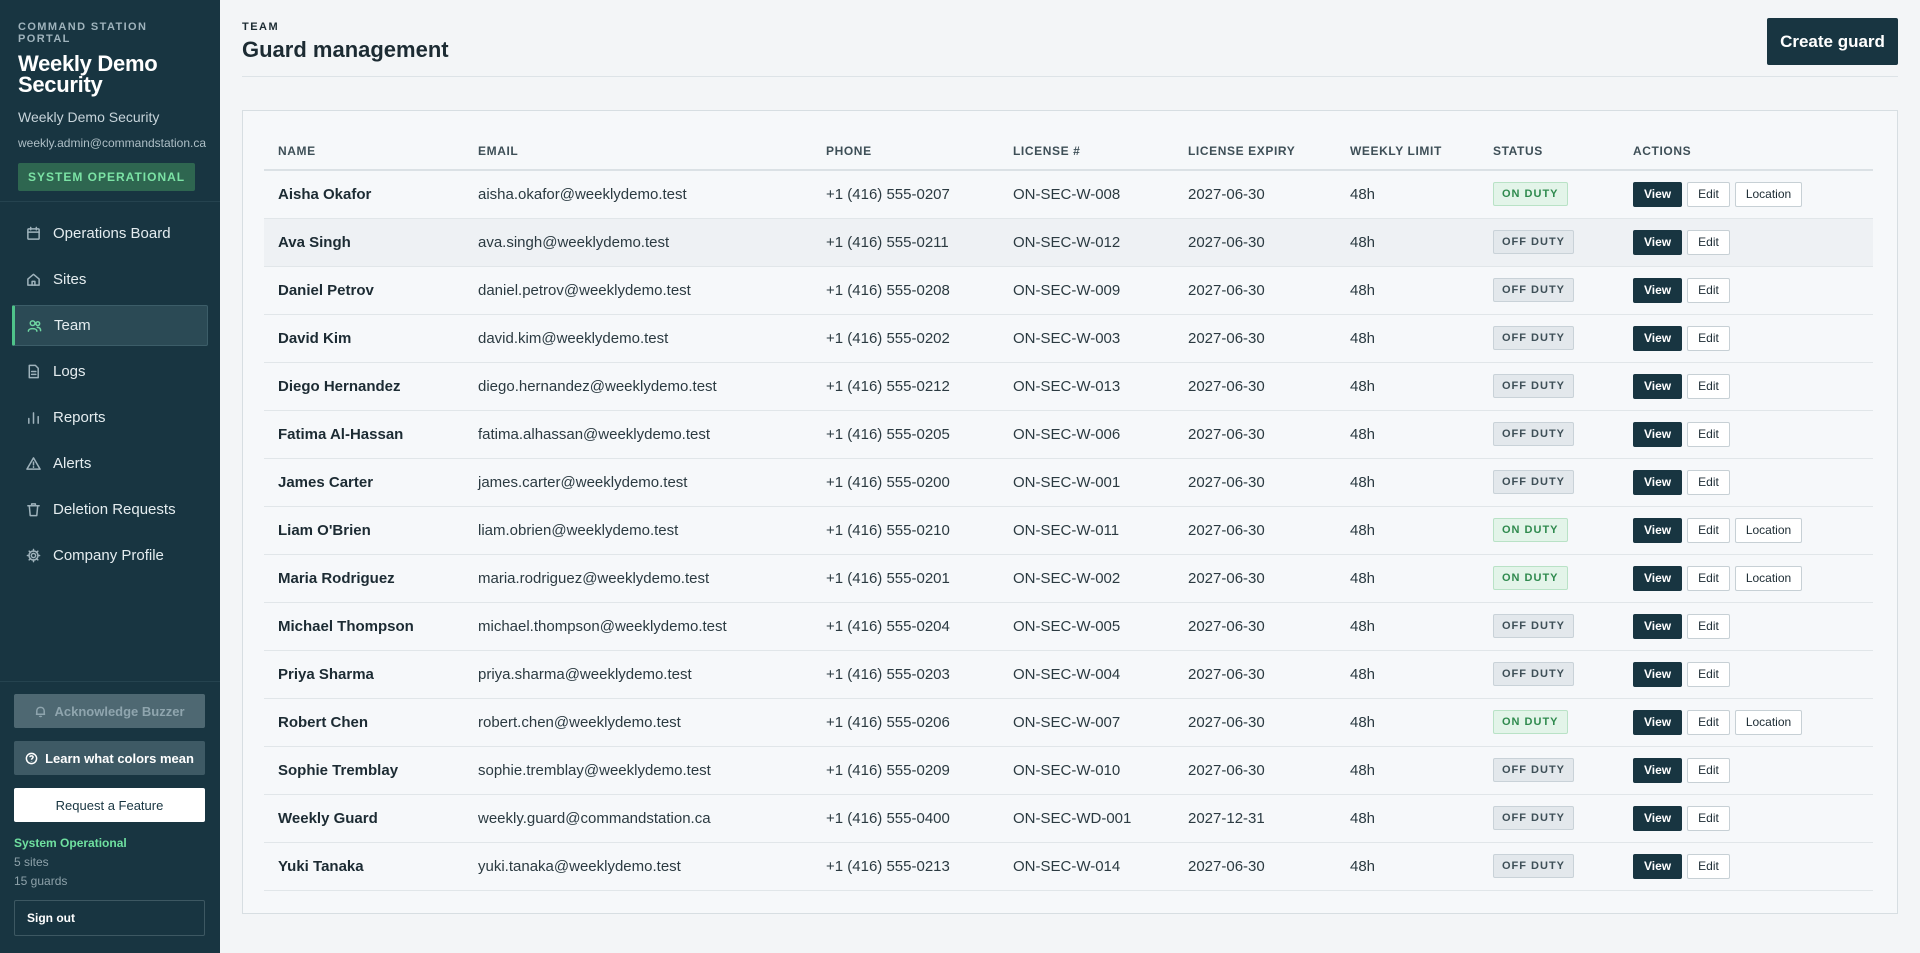 The image size is (1920, 953). I want to click on guard-status-cell: ON DUTY, so click(1549, 722).